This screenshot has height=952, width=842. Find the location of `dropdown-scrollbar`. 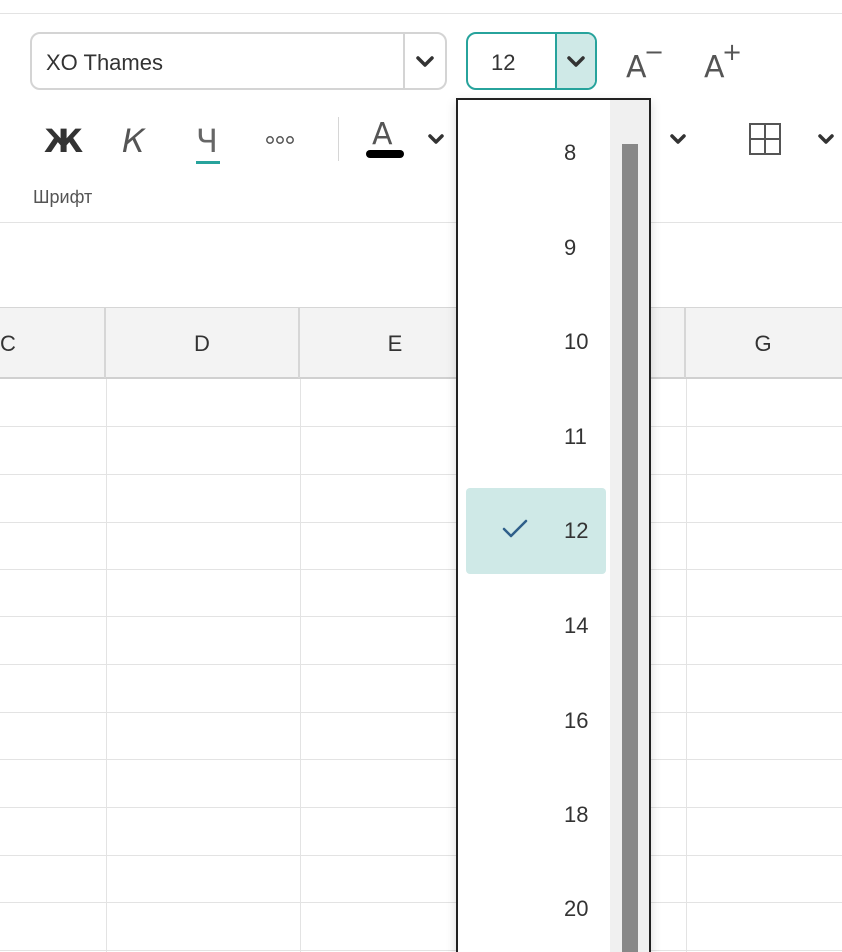

dropdown-scrollbar is located at coordinates (629, 526).